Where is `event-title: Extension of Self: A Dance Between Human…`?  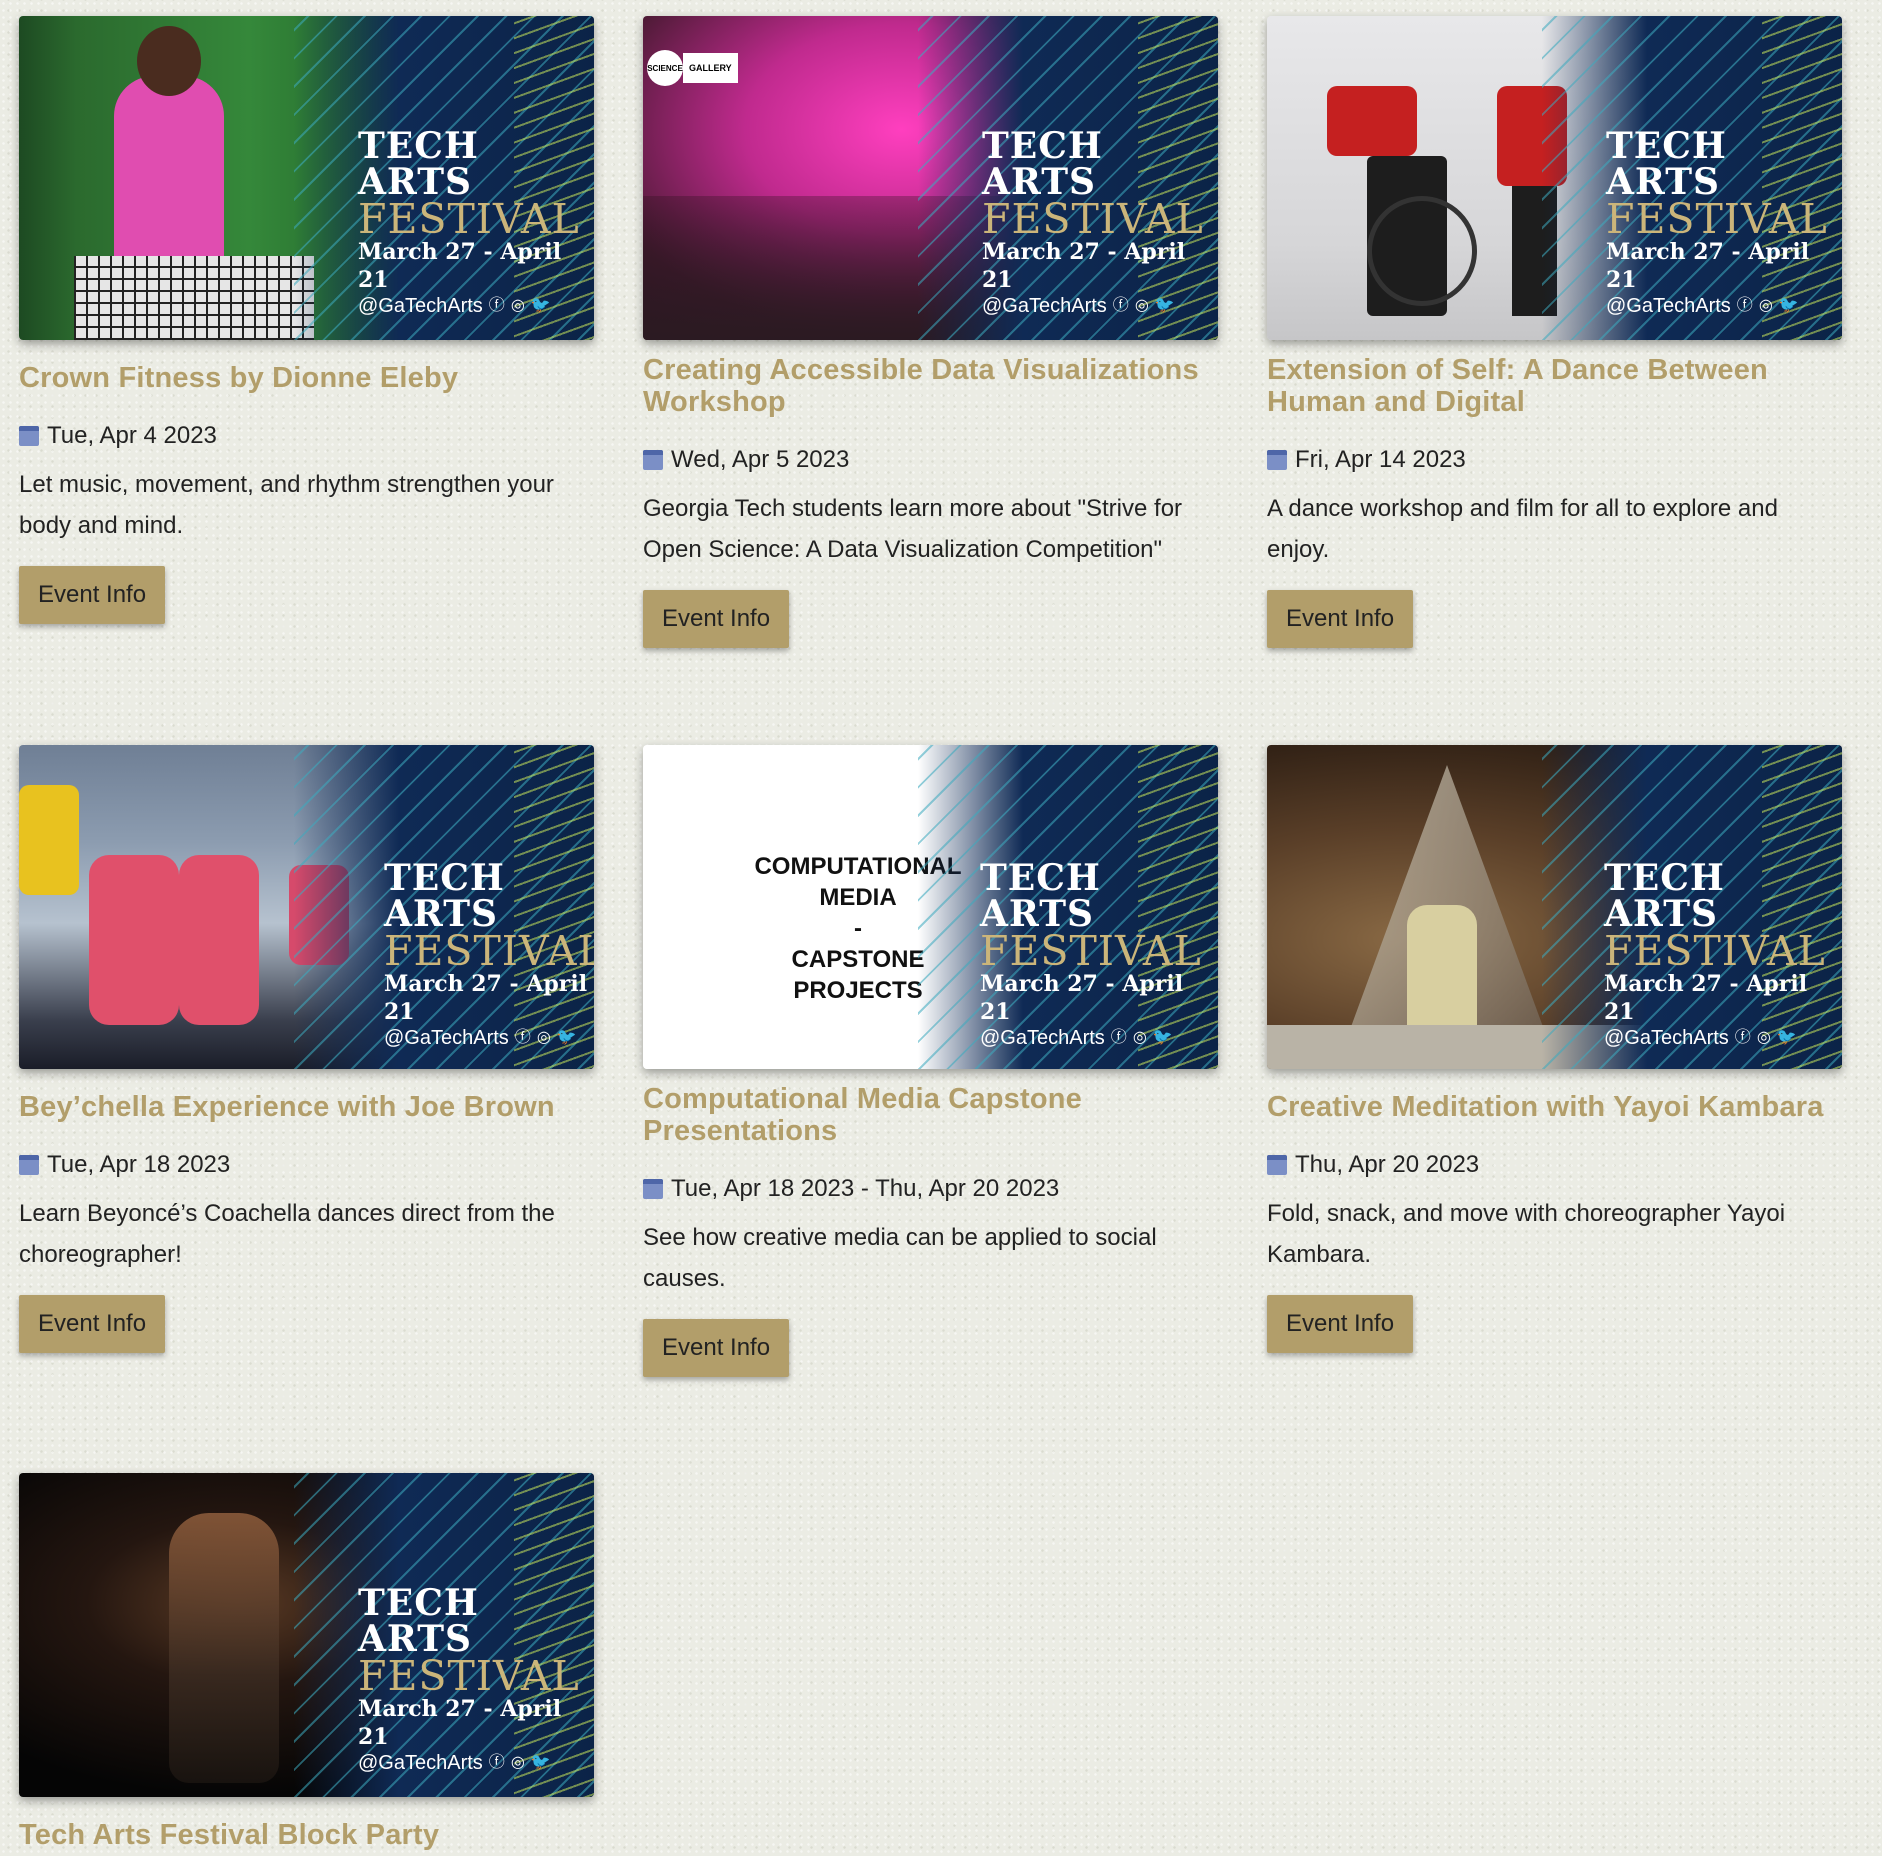 event-title: Extension of Self: A Dance Between Human… is located at coordinates (1554, 386).